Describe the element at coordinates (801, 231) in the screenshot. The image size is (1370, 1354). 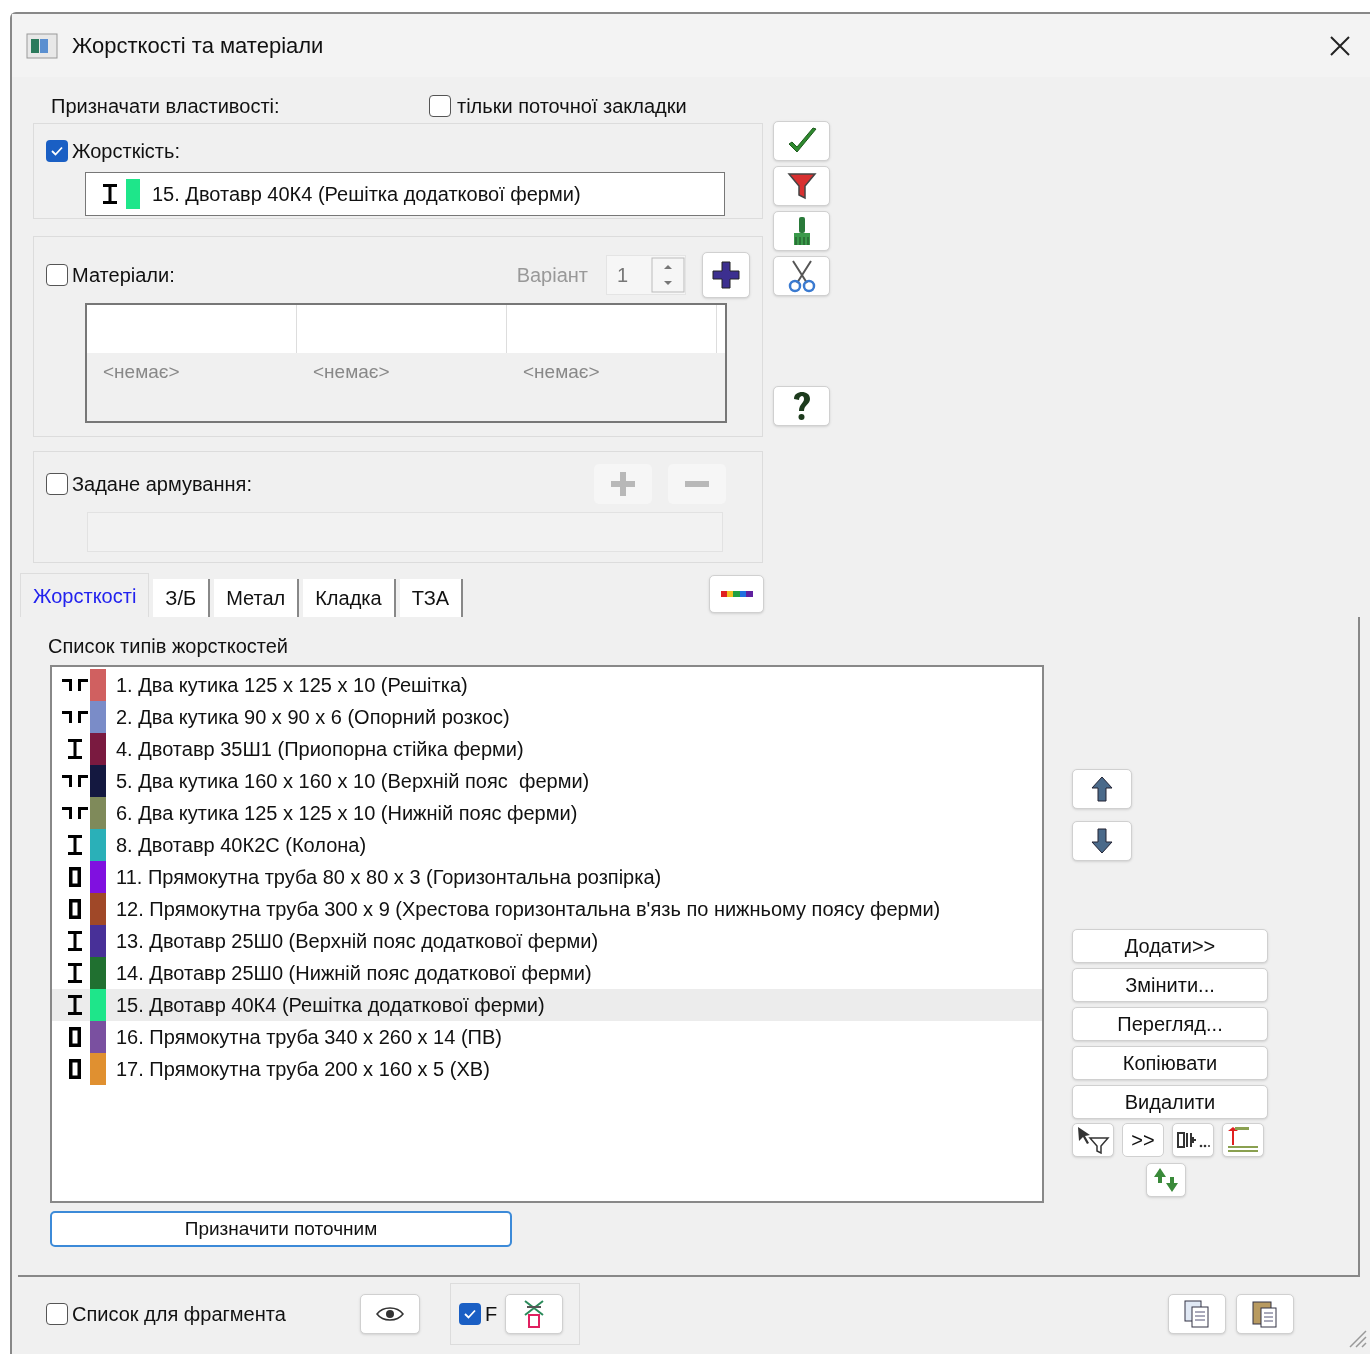
I see `brush-button` at that location.